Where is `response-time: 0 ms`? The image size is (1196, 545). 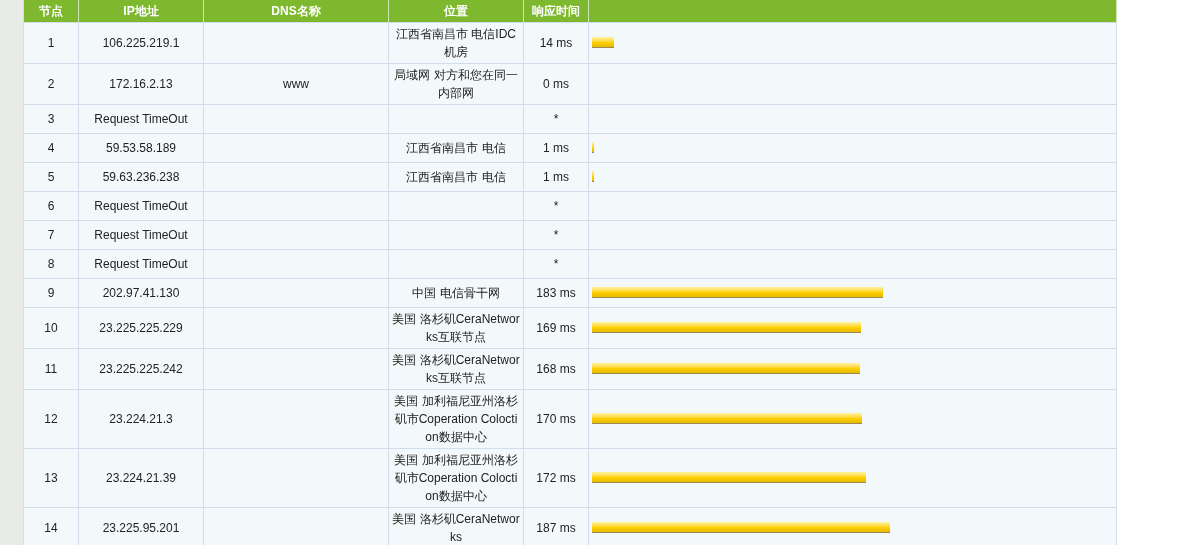 response-time: 0 ms is located at coordinates (556, 83).